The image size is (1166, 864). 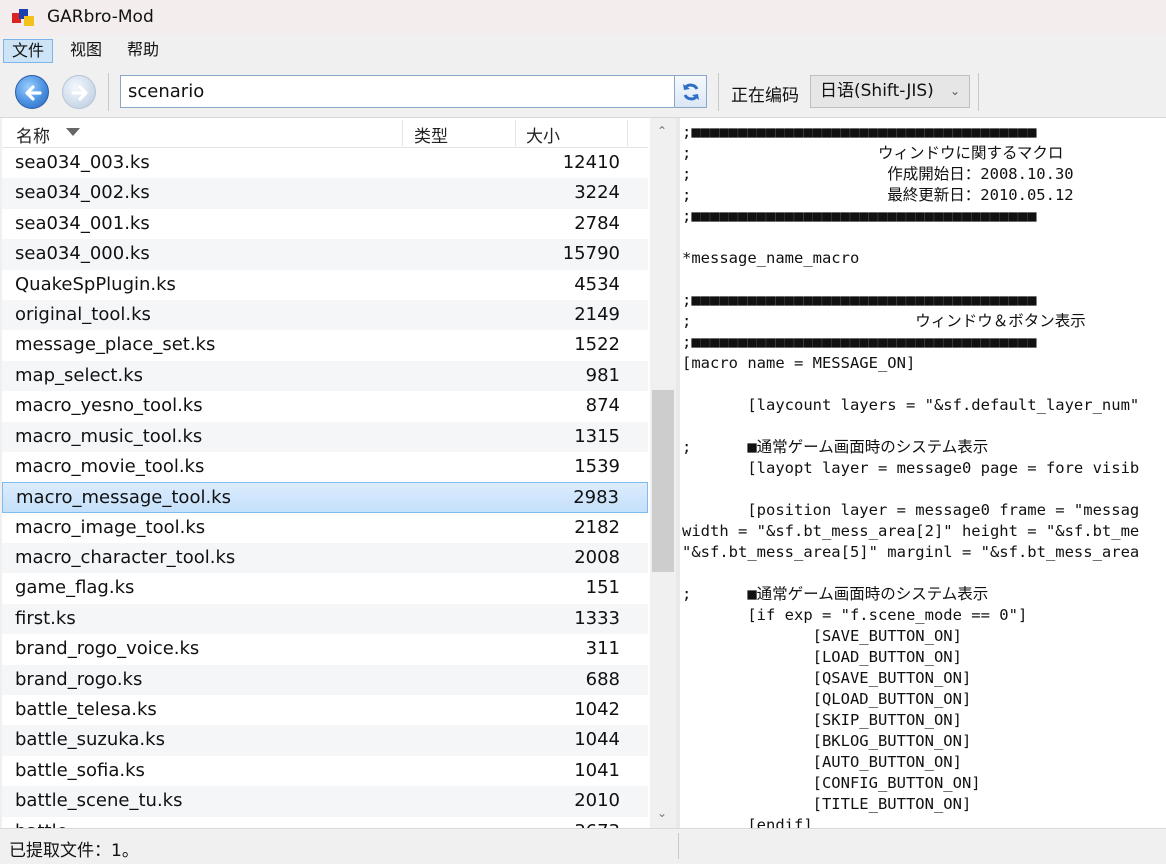 What do you see at coordinates (597, 618) in the screenshot?
I see `file-size: 1333` at bounding box center [597, 618].